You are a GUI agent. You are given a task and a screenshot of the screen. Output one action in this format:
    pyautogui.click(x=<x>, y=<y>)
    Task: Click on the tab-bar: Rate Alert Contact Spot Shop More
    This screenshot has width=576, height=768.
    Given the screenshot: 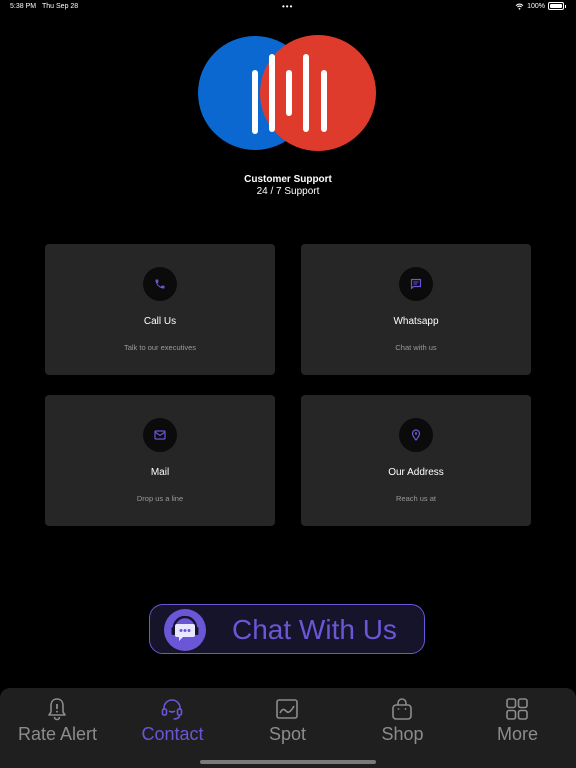 What is the action you would take?
    pyautogui.click(x=288, y=728)
    